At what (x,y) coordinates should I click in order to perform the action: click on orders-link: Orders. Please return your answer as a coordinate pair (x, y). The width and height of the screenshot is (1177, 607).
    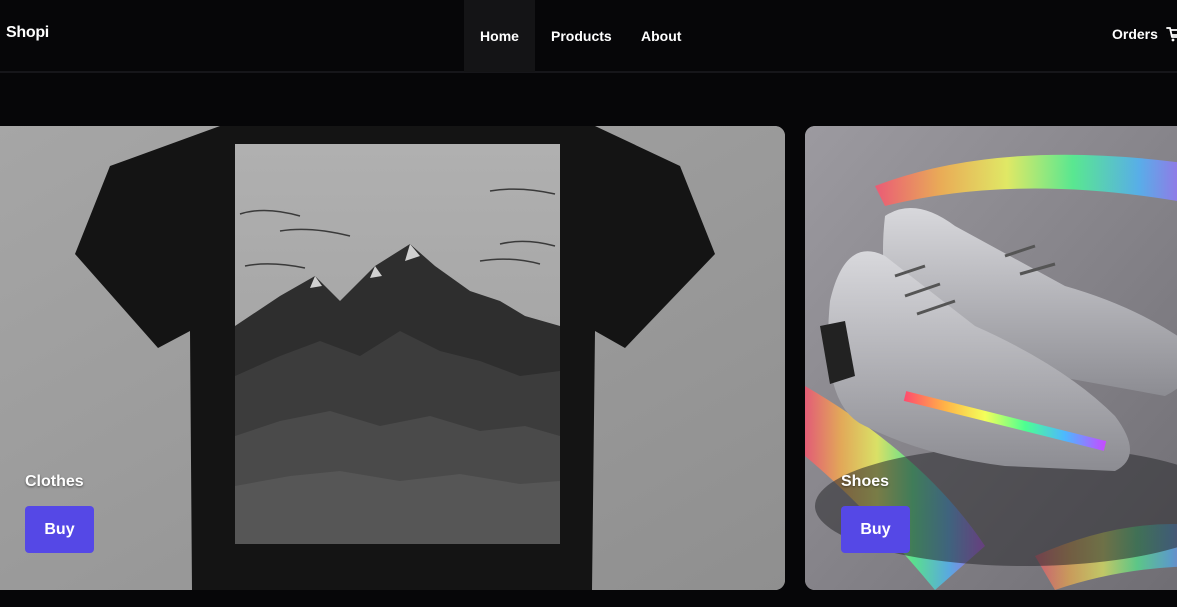
    Looking at the image, I should click on (1135, 34).